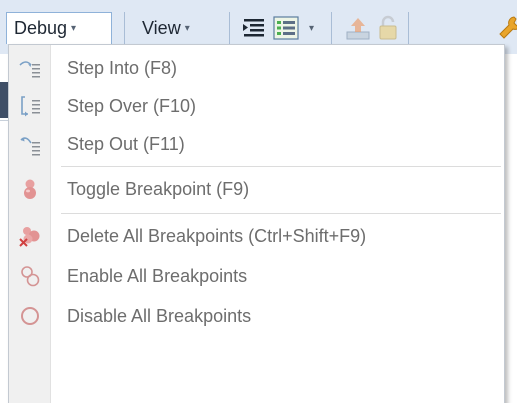  I want to click on menu-item-delete-all-breakpoints: Delete All Breakpoints (Ctrl+Shift+F9), so click(256, 236).